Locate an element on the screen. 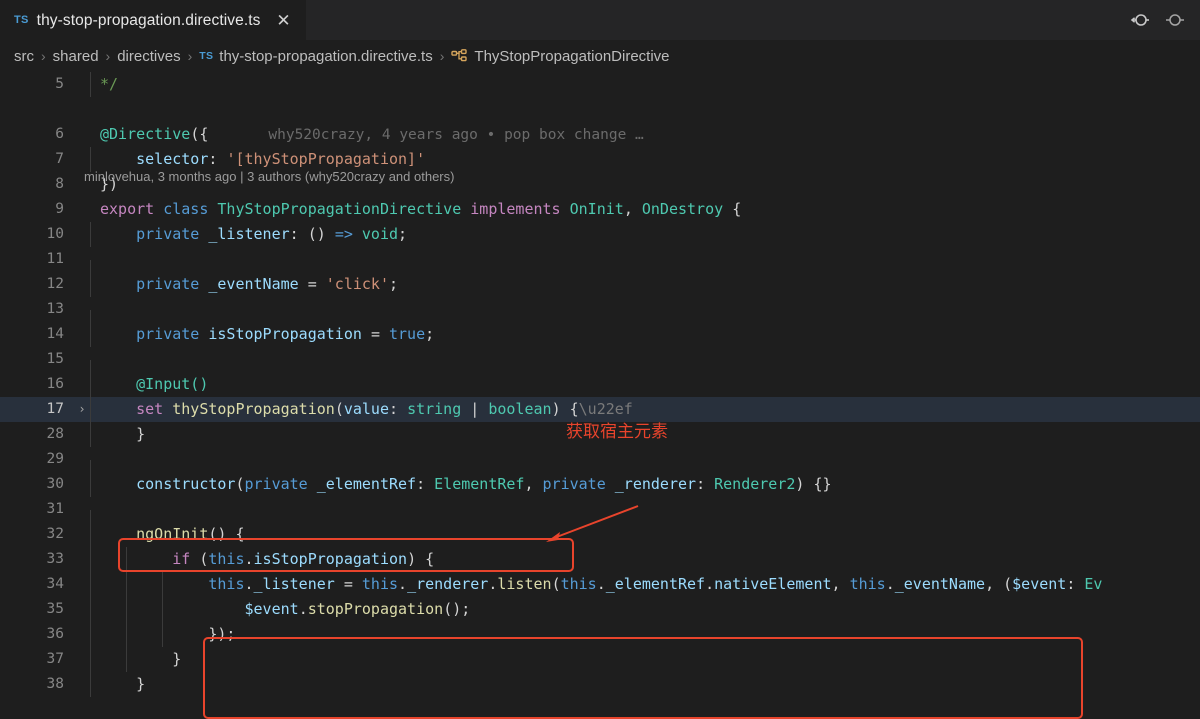 Image resolution: width=1200 pixels, height=719 pixels. line-number: 8 is located at coordinates (59, 184).